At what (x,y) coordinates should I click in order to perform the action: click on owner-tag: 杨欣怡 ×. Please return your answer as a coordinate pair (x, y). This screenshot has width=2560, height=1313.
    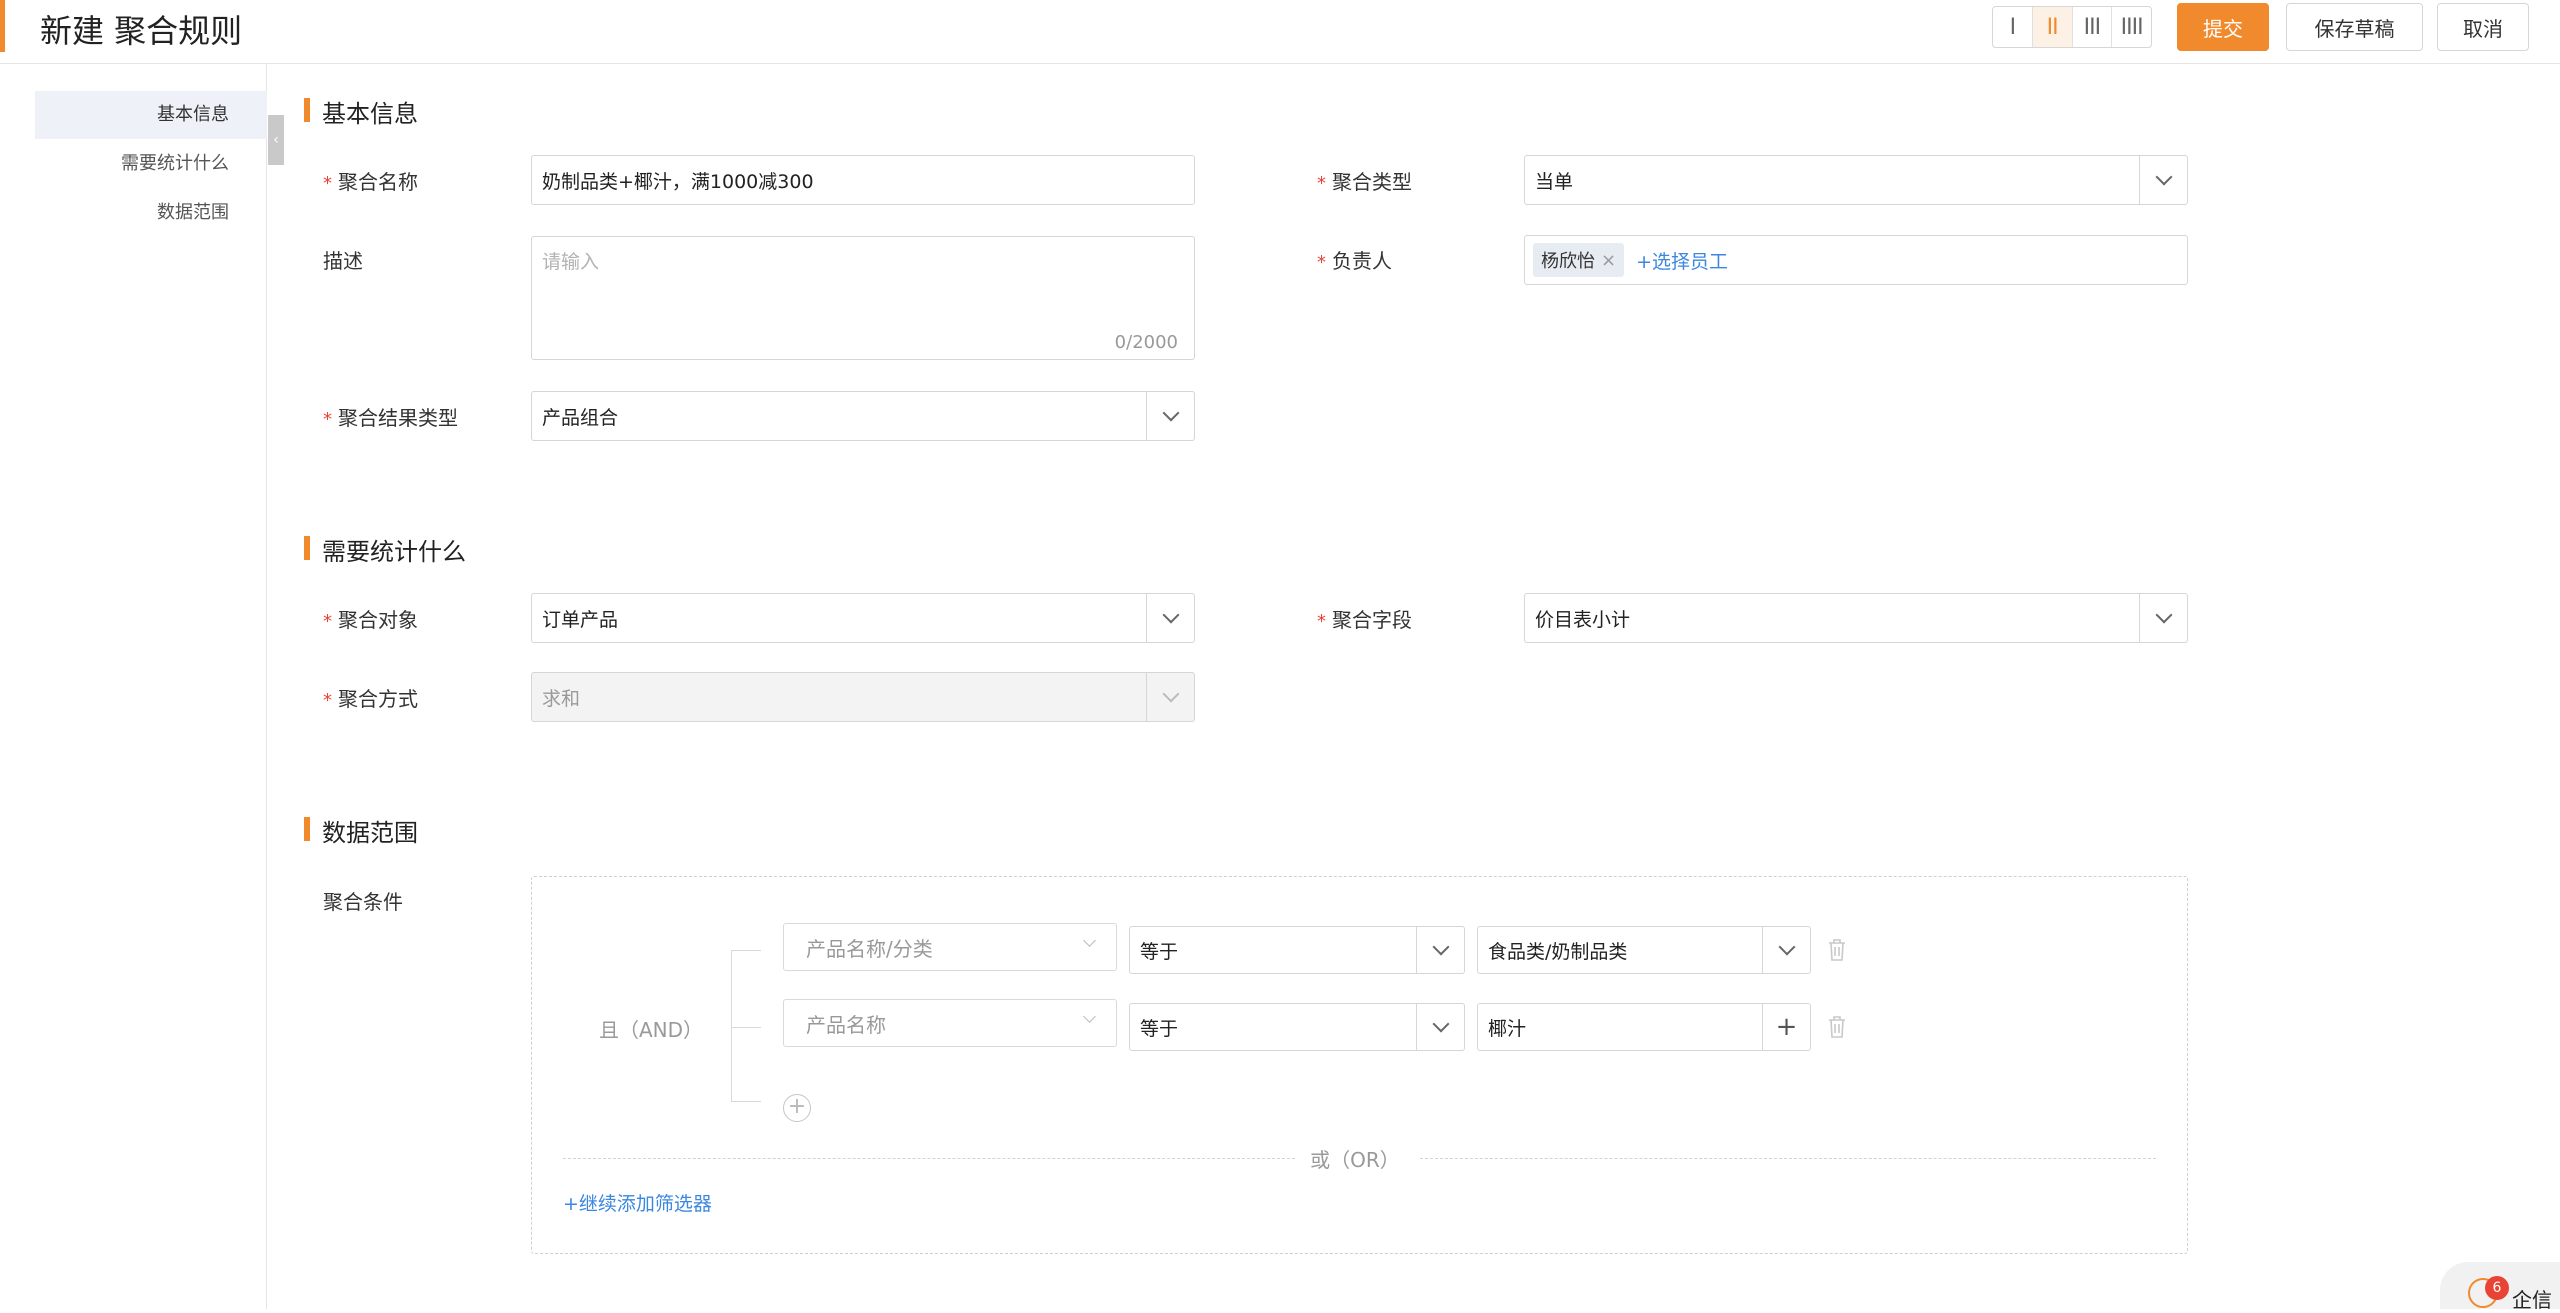
    Looking at the image, I should click on (1579, 260).